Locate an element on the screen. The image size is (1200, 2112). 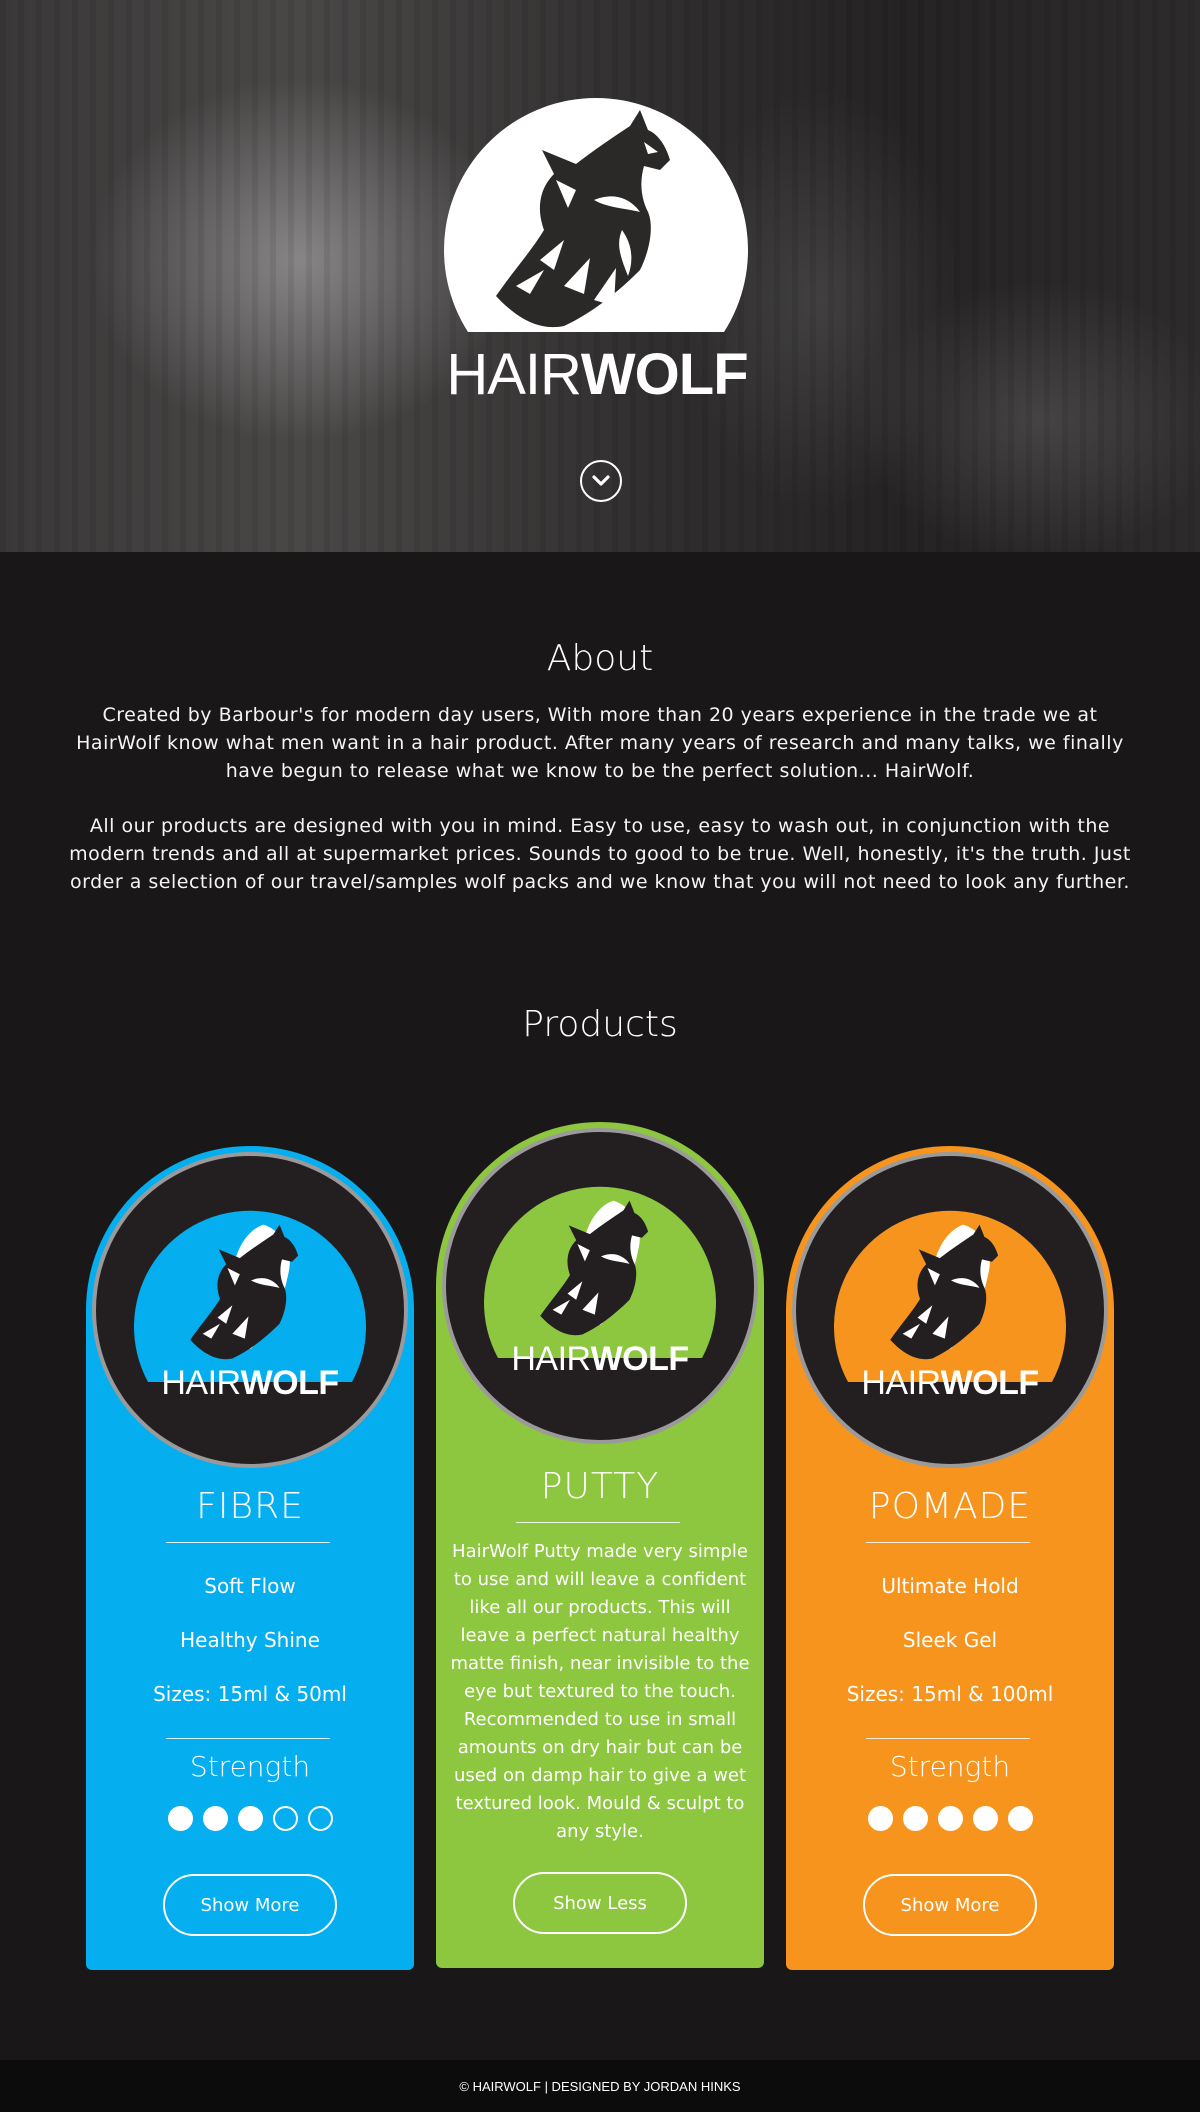
feature-sizes: Sizes: 15ml & 50ml is located at coordinates (250, 1694).